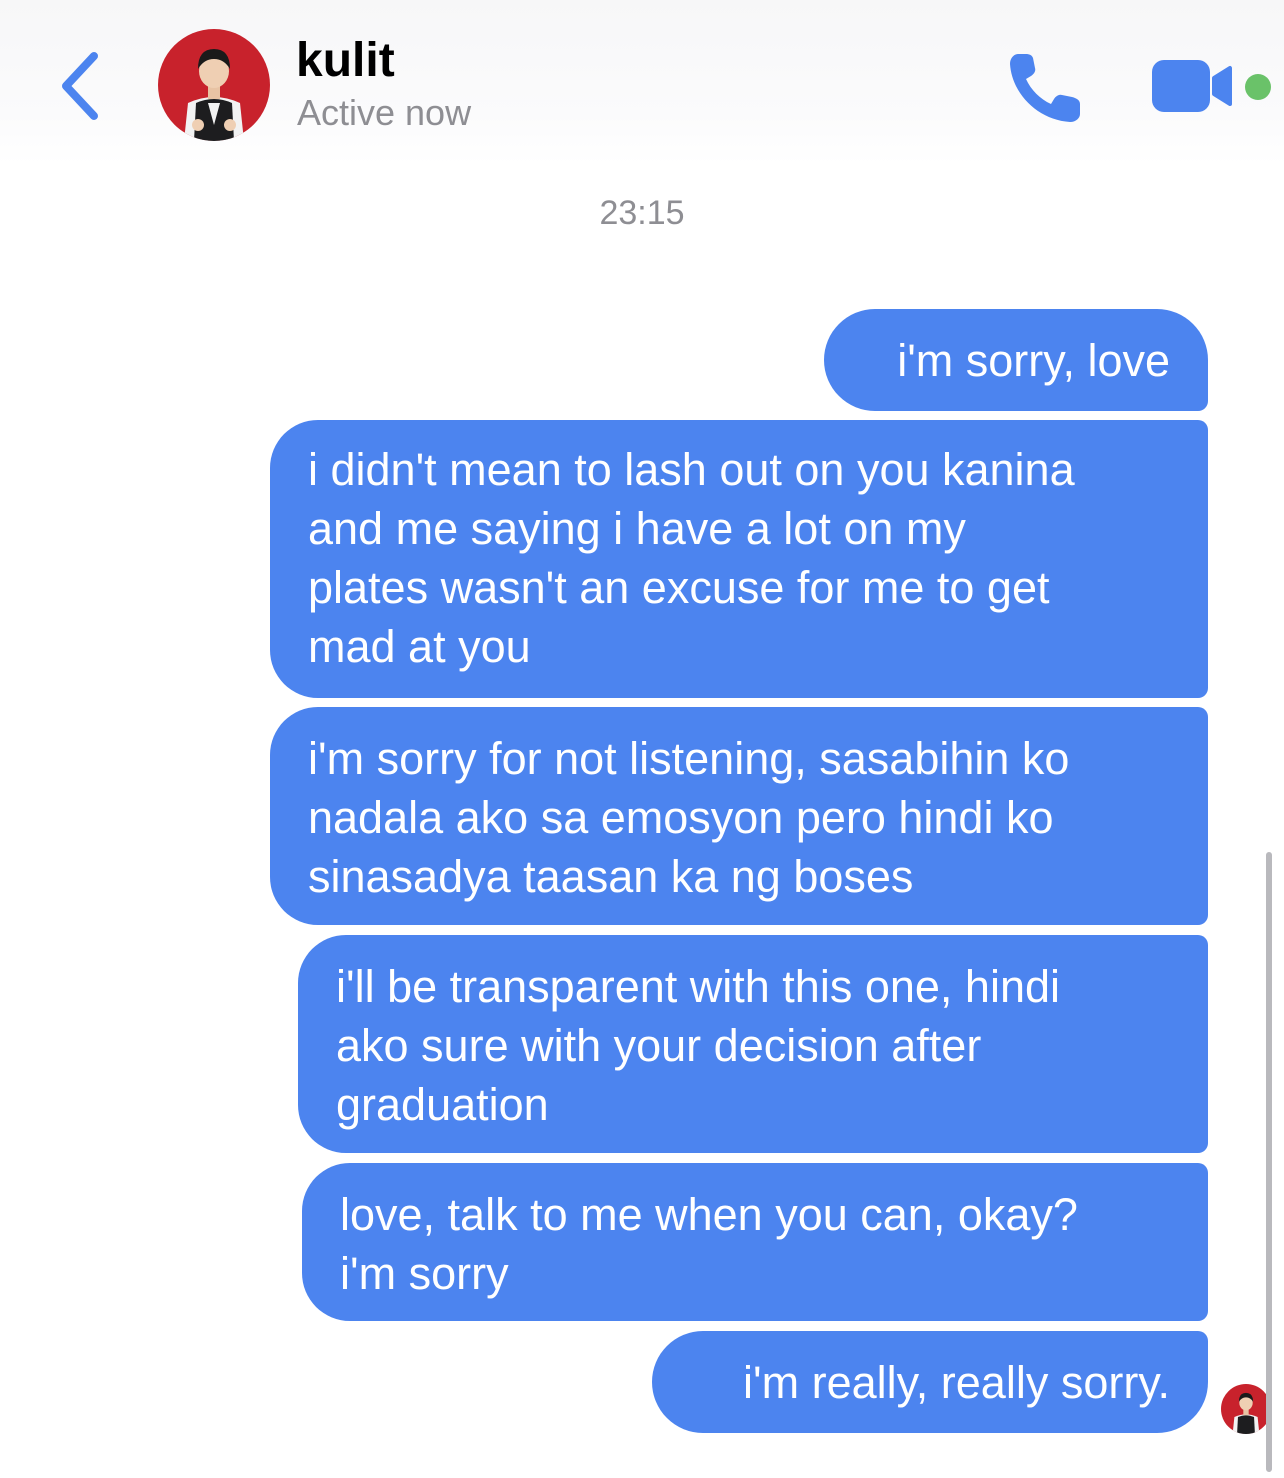 This screenshot has height=1478, width=1284. I want to click on video-camera-icon, so click(1192, 86).